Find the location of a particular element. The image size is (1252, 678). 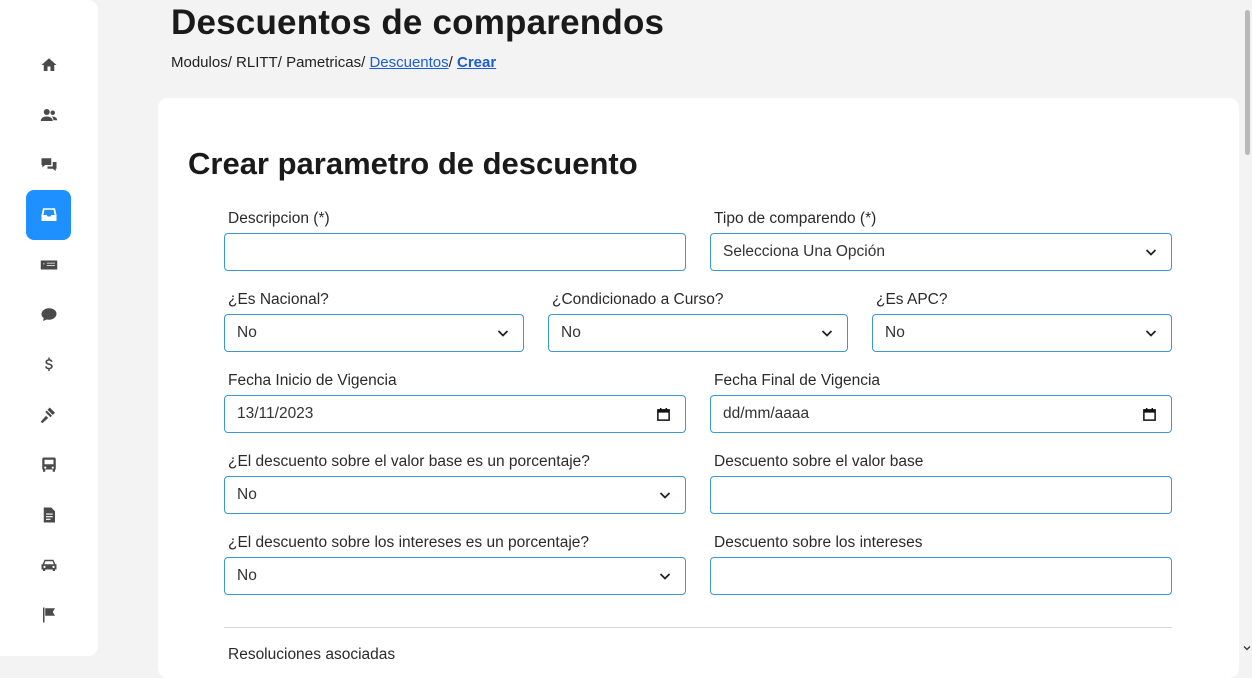

users-icon is located at coordinates (48, 115).